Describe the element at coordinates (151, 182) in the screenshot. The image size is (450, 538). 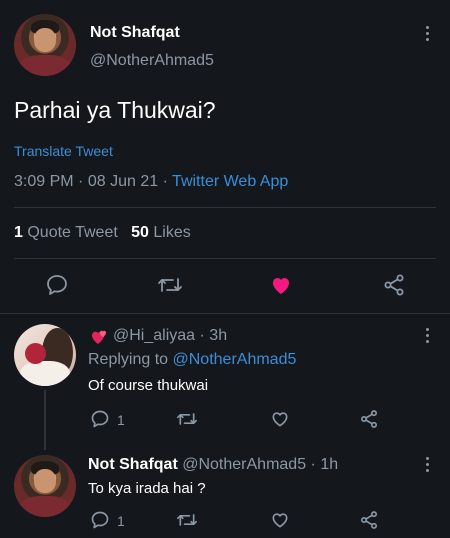
I see `tweet-timestamp: 3:09 PM · 08 Jun 21 · Twitter Web App` at that location.